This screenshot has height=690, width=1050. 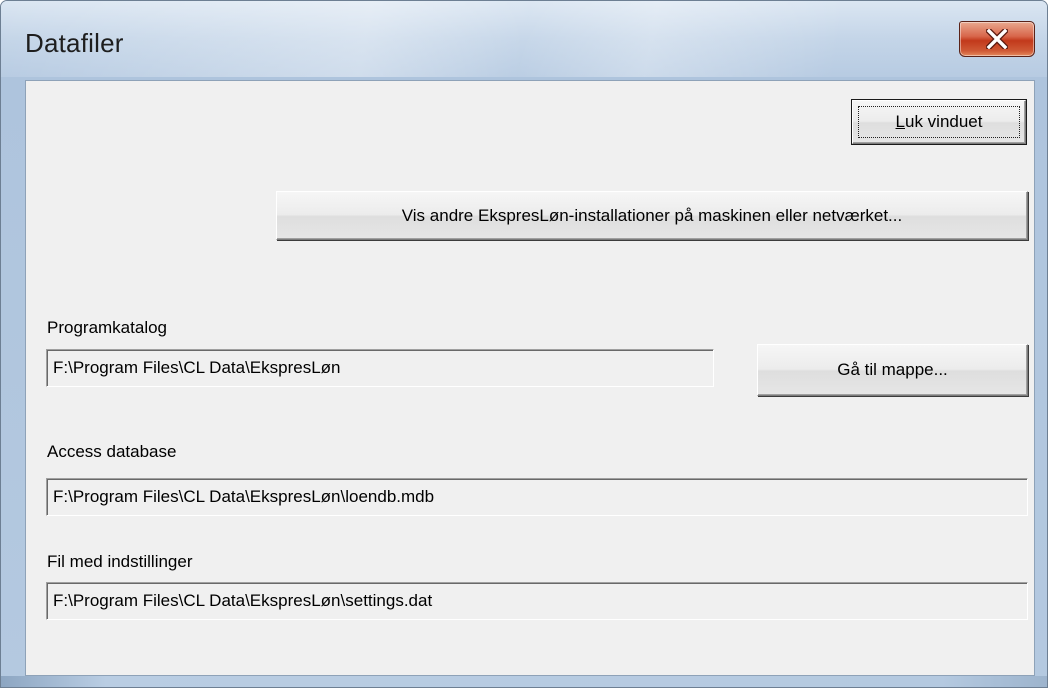 I want to click on title-close-button, so click(x=997, y=39).